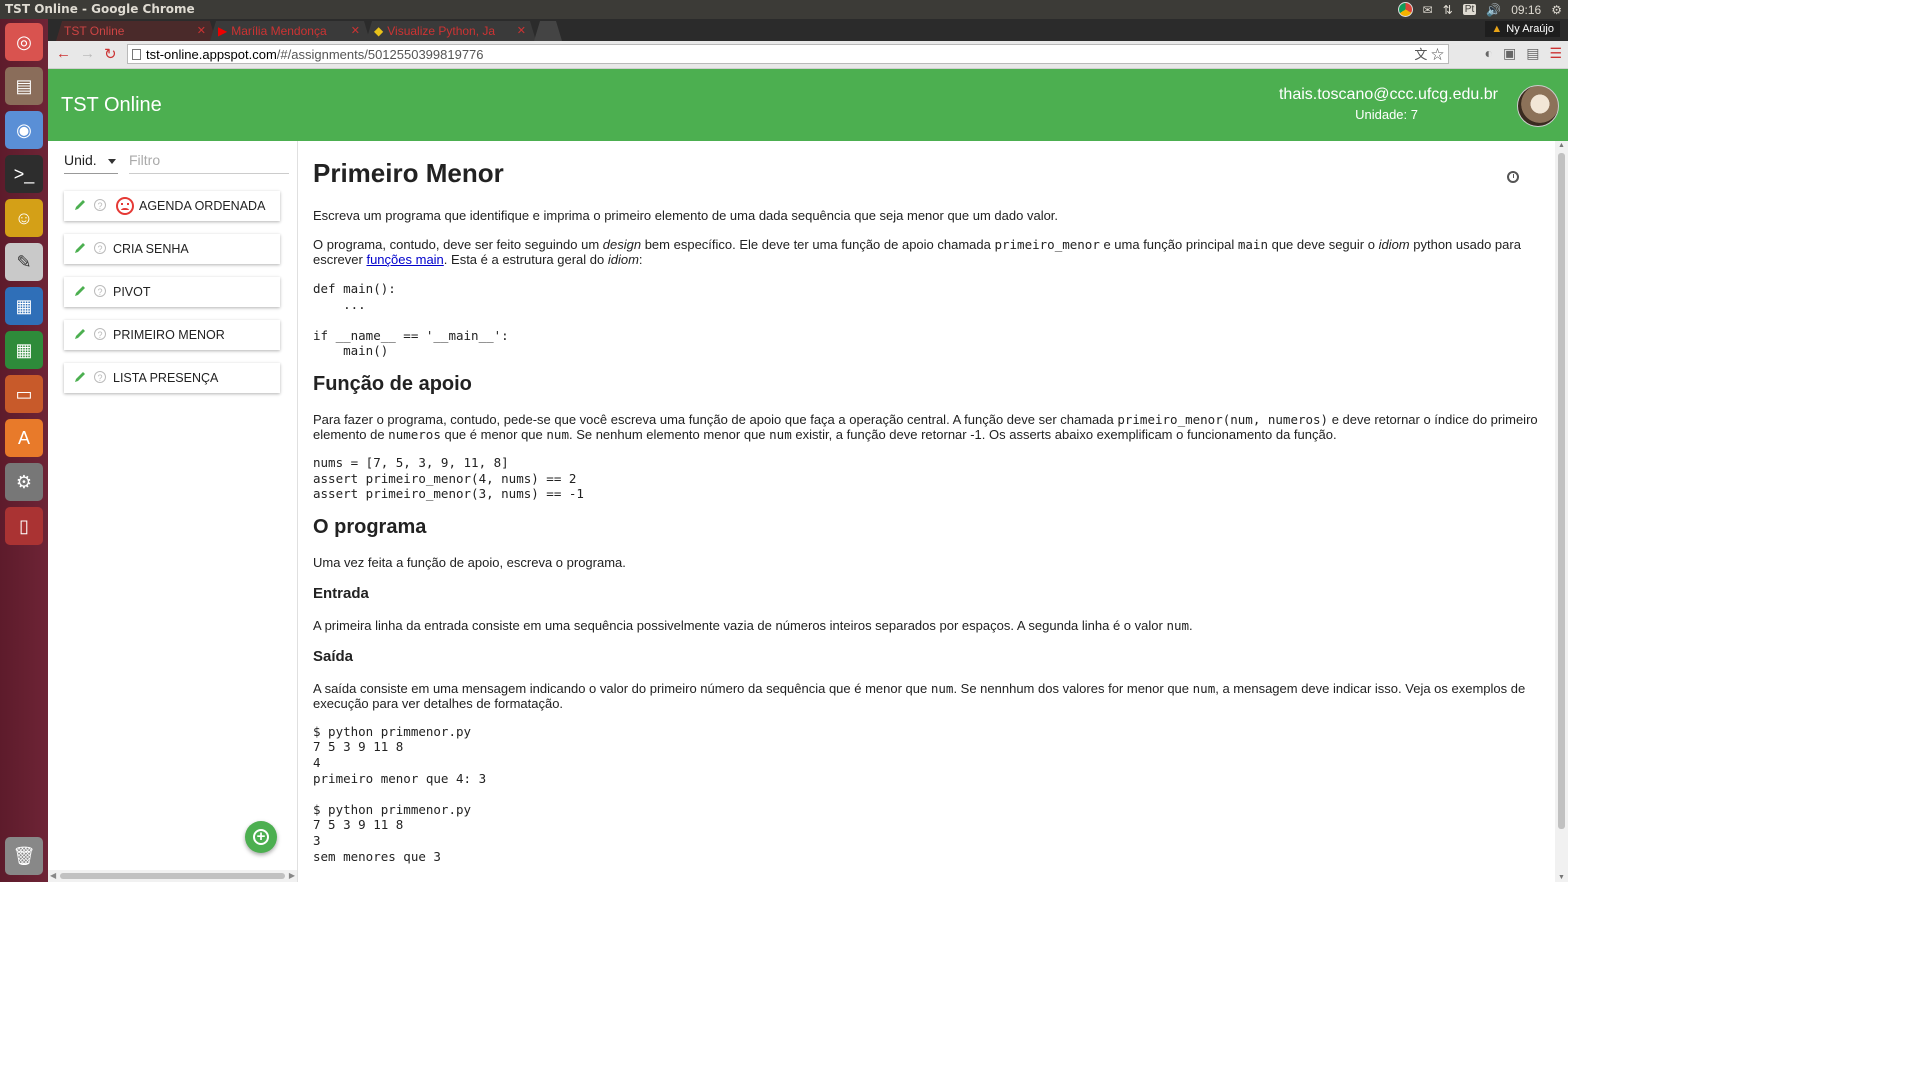  I want to click on user-email: thais.toscano@ccc.ufcg.edu.br, so click(1388, 94).